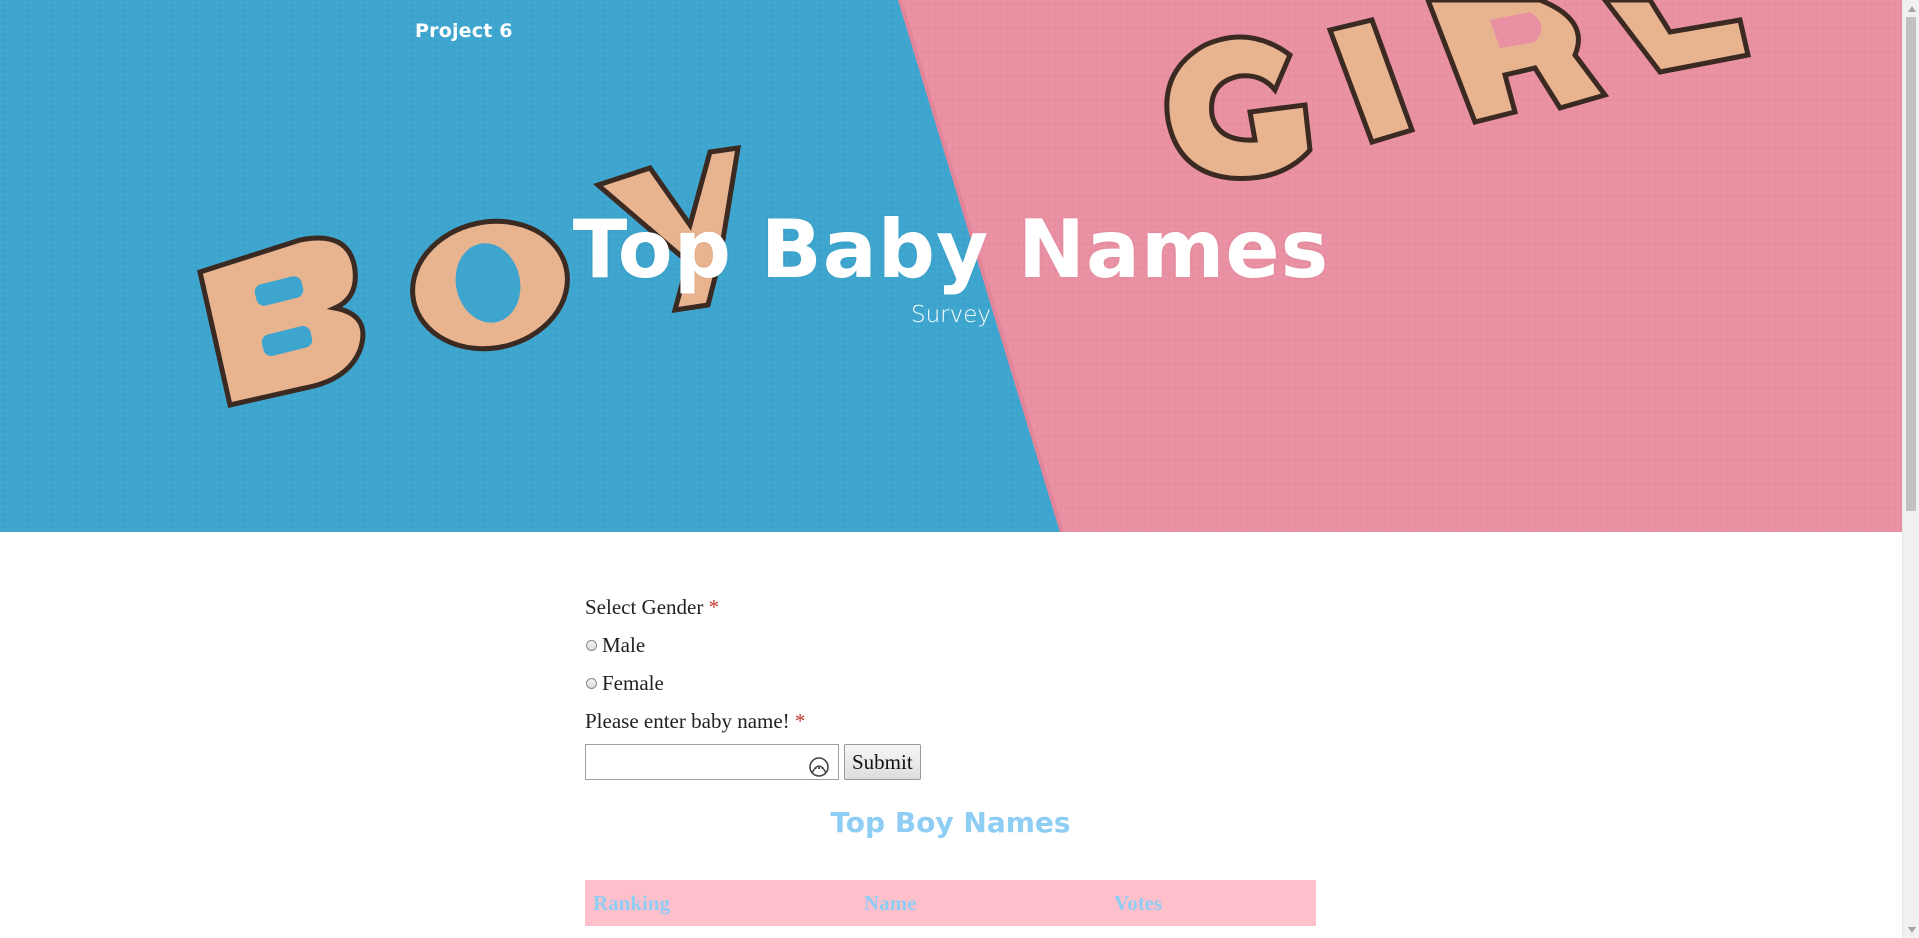 The image size is (1919, 938). I want to click on scrollbar-thumb, so click(1911, 264).